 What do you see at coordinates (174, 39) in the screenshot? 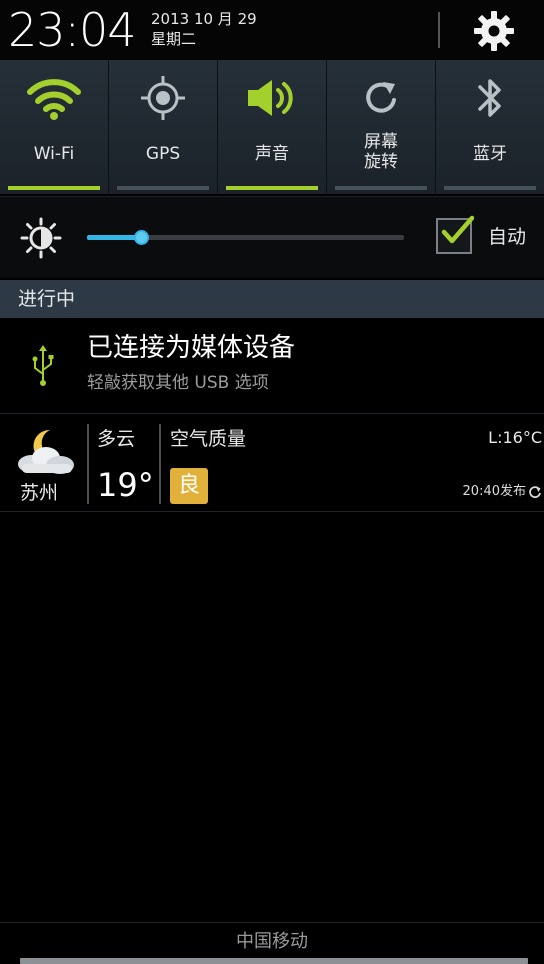
I see `weekday-text: 星期二` at bounding box center [174, 39].